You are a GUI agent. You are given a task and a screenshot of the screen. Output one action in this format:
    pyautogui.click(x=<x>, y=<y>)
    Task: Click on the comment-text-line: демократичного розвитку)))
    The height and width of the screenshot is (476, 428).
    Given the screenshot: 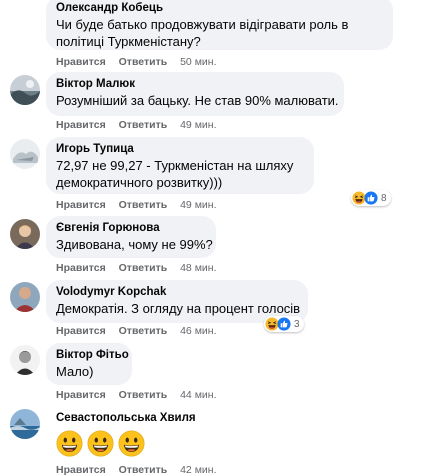 What is the action you would take?
    pyautogui.click(x=139, y=182)
    